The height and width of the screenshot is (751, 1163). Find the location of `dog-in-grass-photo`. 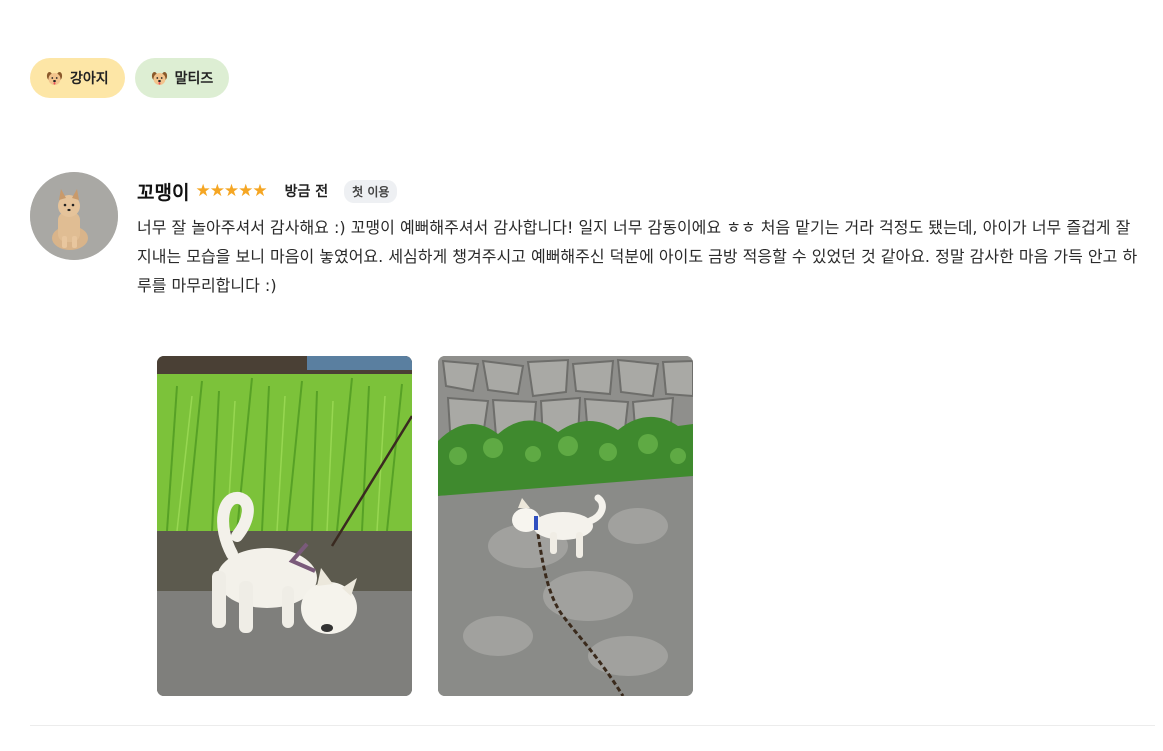

dog-in-grass-photo is located at coordinates (284, 526).